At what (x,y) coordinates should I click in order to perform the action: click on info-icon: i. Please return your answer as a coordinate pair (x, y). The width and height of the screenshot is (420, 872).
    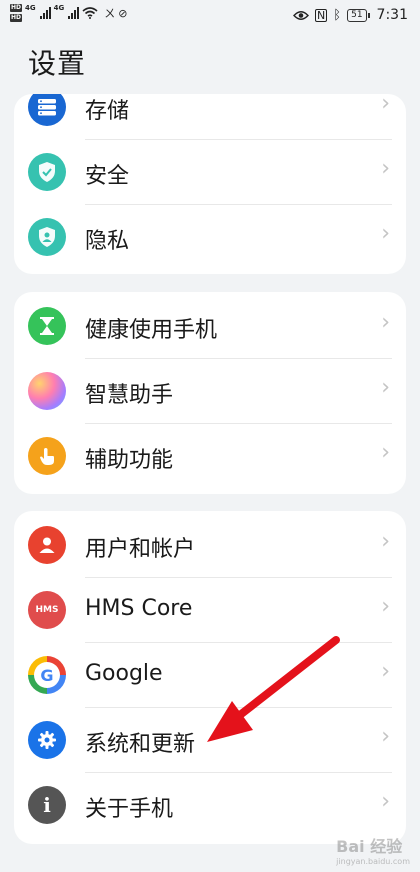
    Looking at the image, I should click on (47, 805).